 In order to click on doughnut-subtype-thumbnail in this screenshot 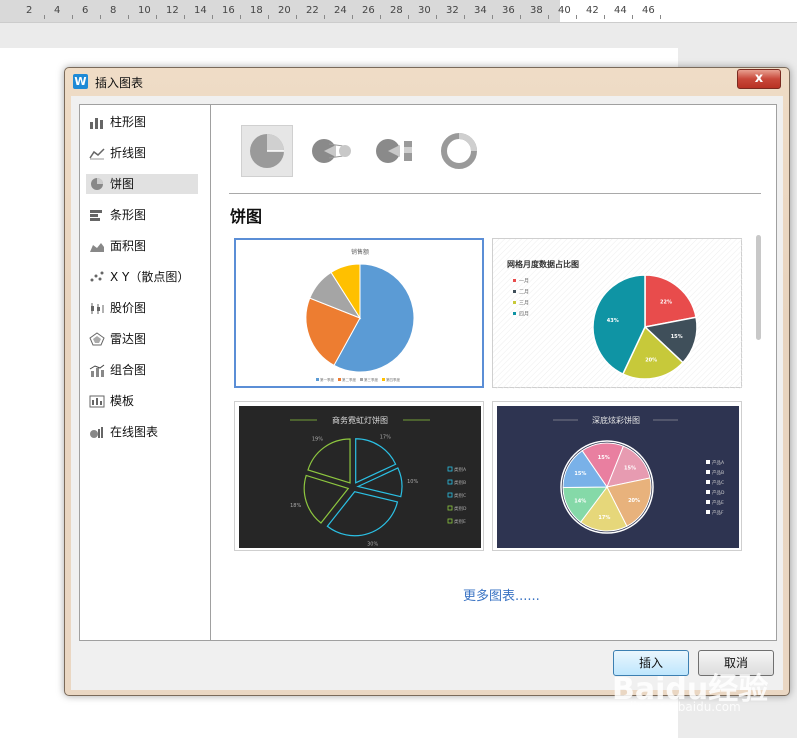, I will do `click(459, 151)`.